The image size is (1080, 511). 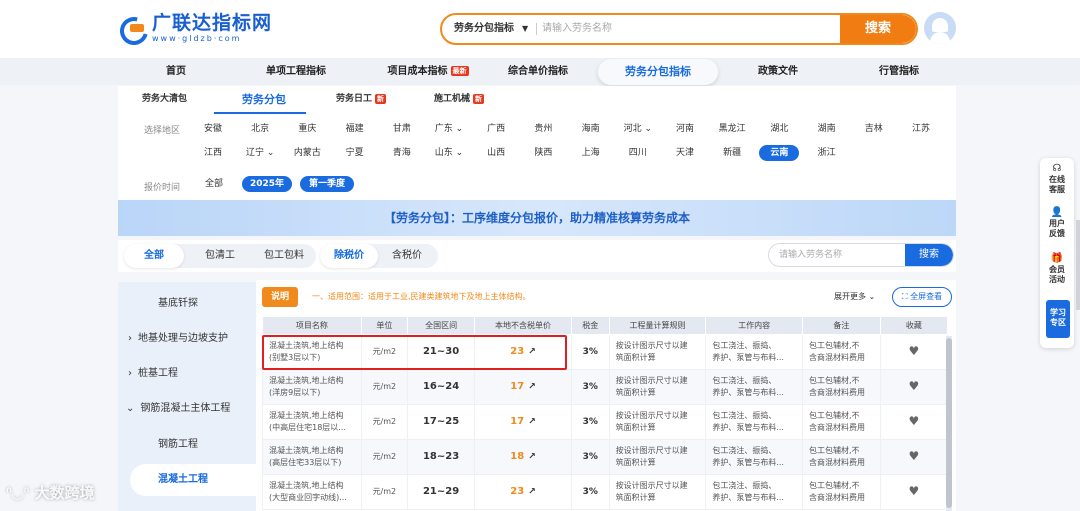 I want to click on subnav-labor-daily: 劳务日工新, so click(x=361, y=99).